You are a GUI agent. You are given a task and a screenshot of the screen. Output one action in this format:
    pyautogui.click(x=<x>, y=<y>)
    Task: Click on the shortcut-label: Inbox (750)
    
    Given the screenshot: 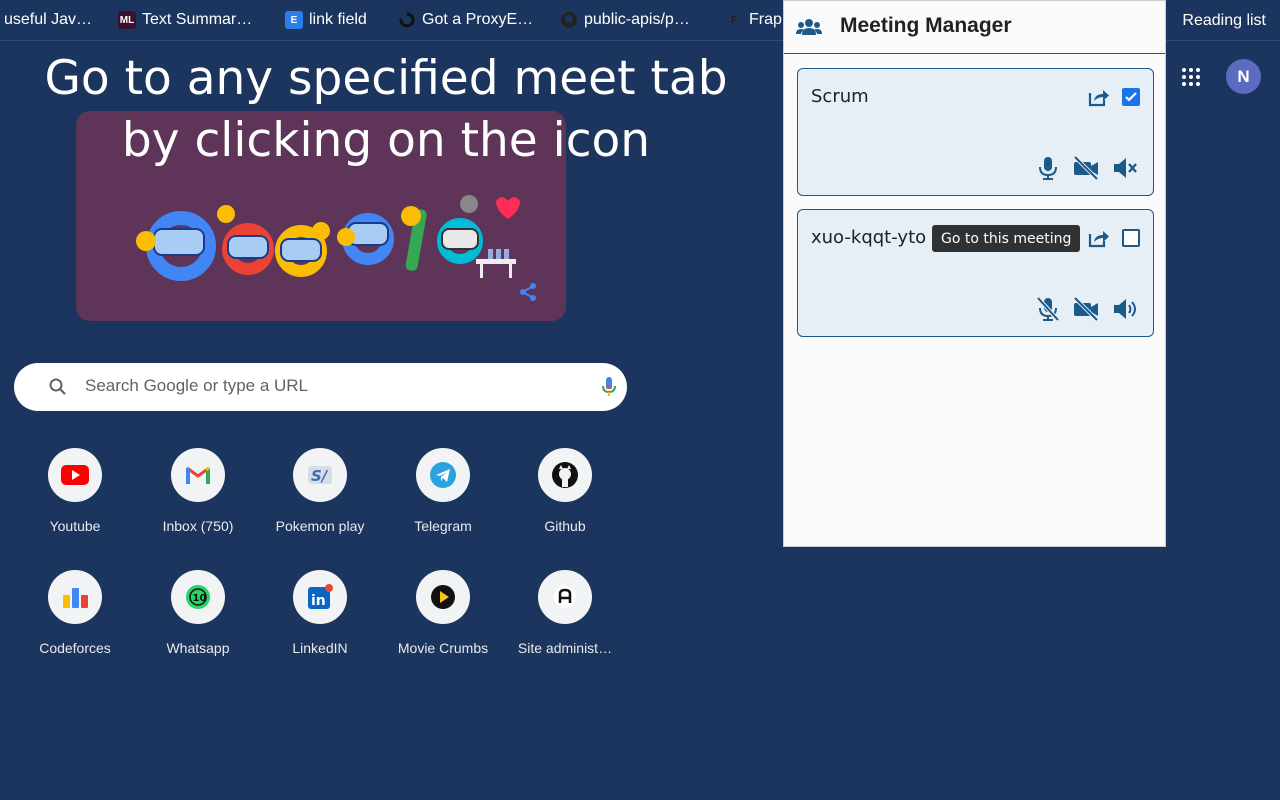 What is the action you would take?
    pyautogui.click(x=198, y=526)
    